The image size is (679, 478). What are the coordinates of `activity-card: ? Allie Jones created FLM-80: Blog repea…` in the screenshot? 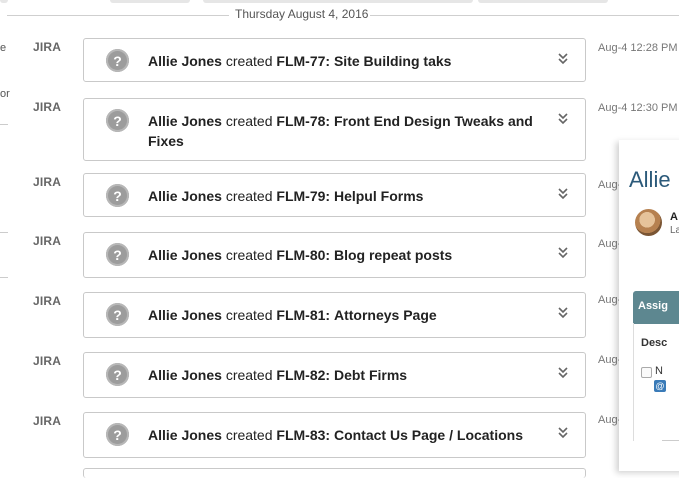 It's located at (334, 255).